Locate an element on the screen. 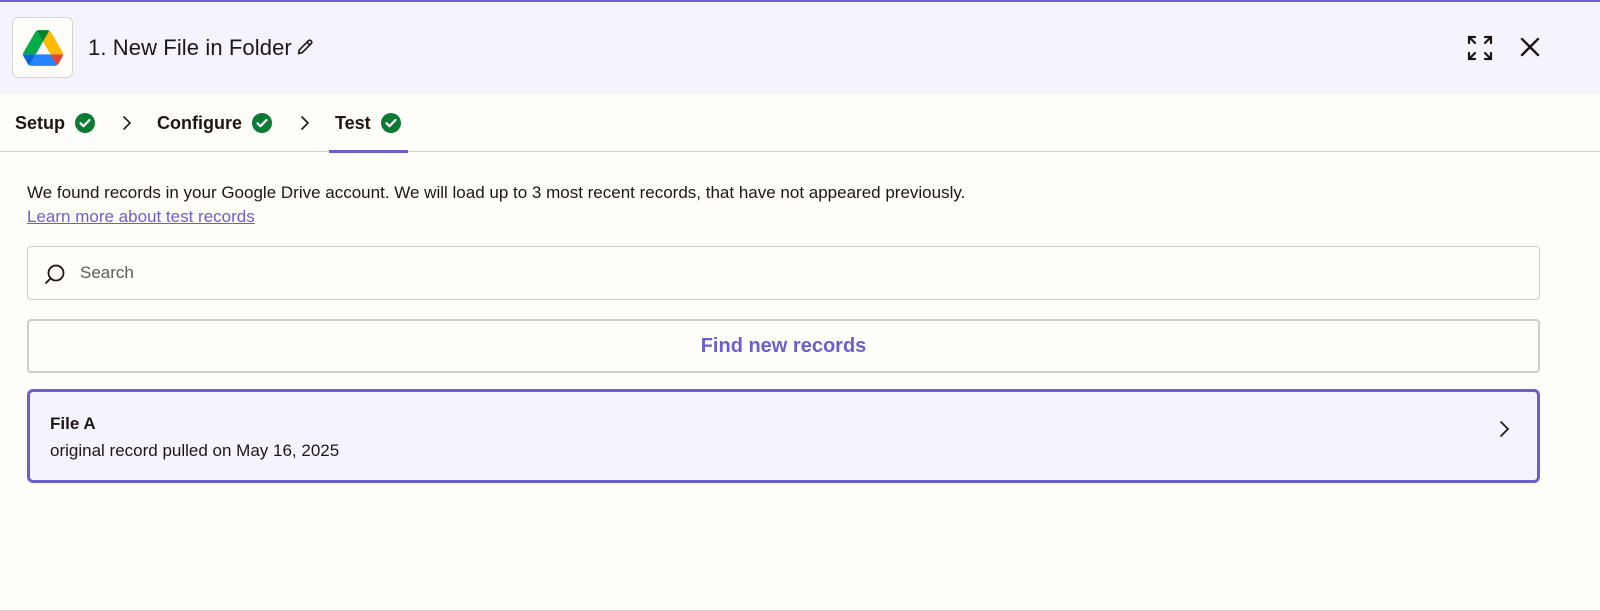 Image resolution: width=1600 pixels, height=611 pixels. search-box is located at coordinates (783, 273).